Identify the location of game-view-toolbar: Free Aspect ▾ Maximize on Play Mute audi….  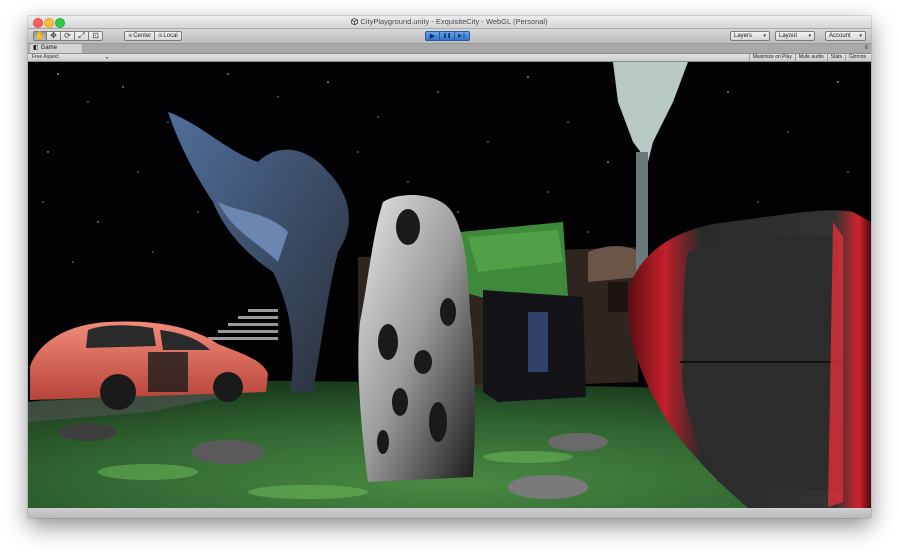
(449, 58).